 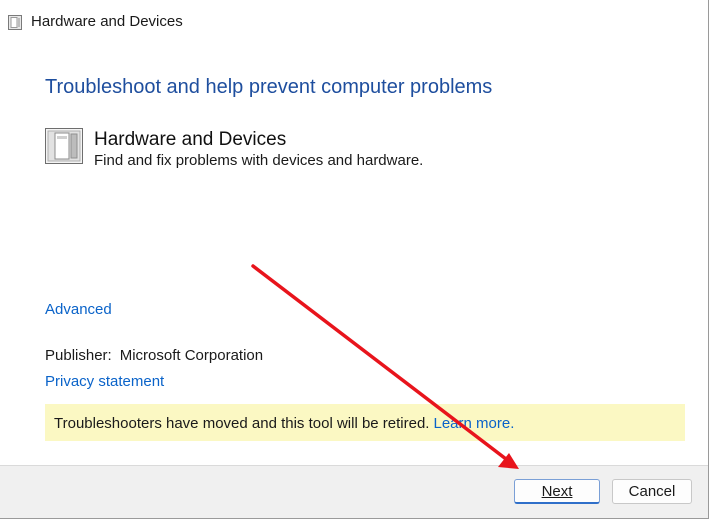 I want to click on privacy-statement-link: Privacy statement, so click(x=104, y=381).